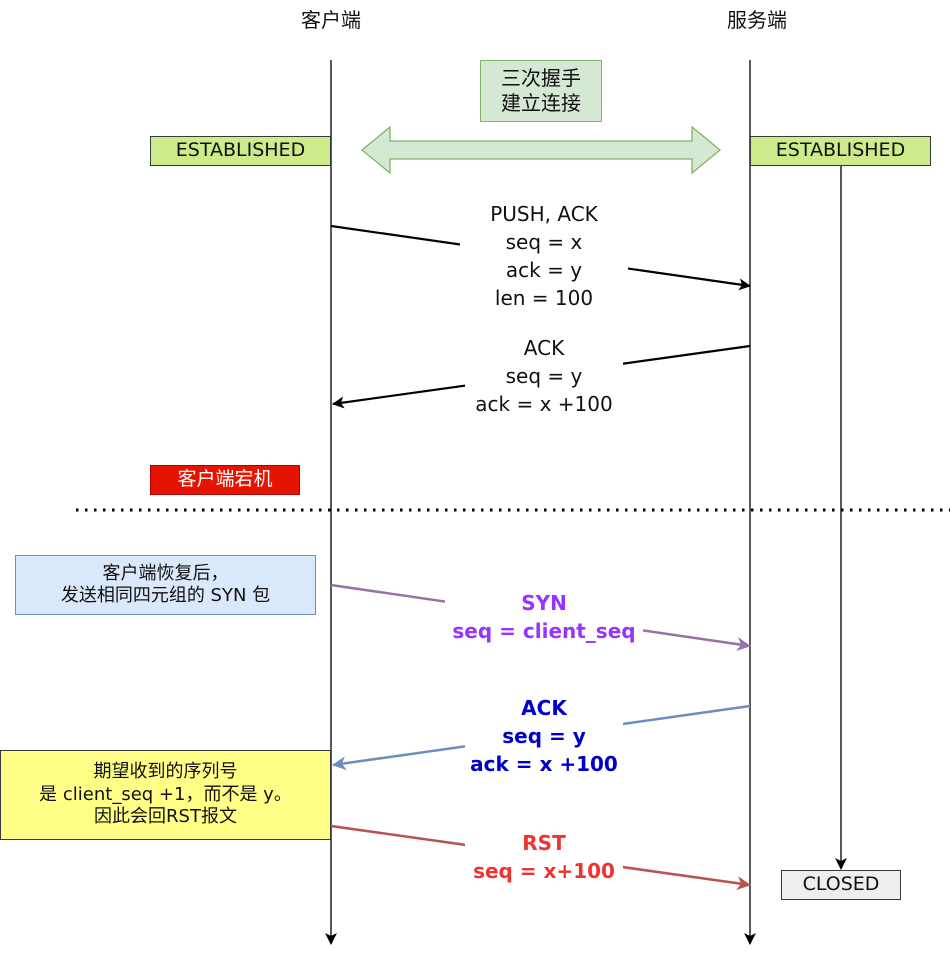  Describe the element at coordinates (240, 151) in the screenshot. I see `client-established-state: ESTABLISHED` at that location.